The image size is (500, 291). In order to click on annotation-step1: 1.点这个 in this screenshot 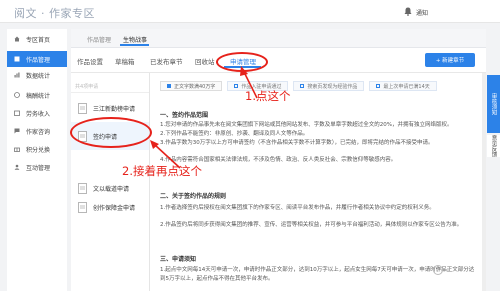, I will do `click(268, 96)`.